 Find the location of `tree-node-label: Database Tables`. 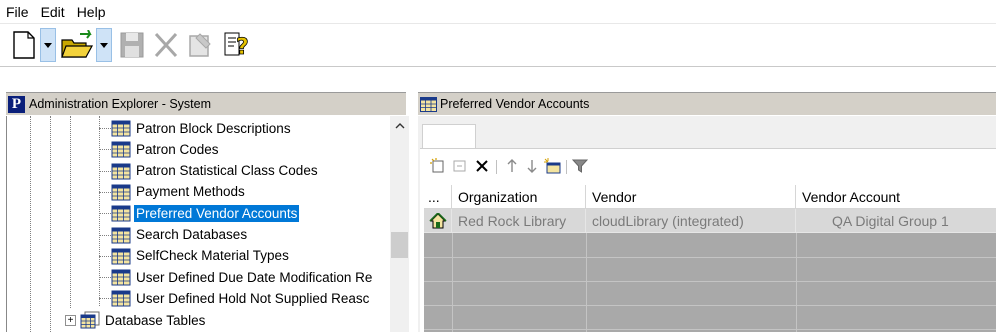

tree-node-label: Database Tables is located at coordinates (155, 320).